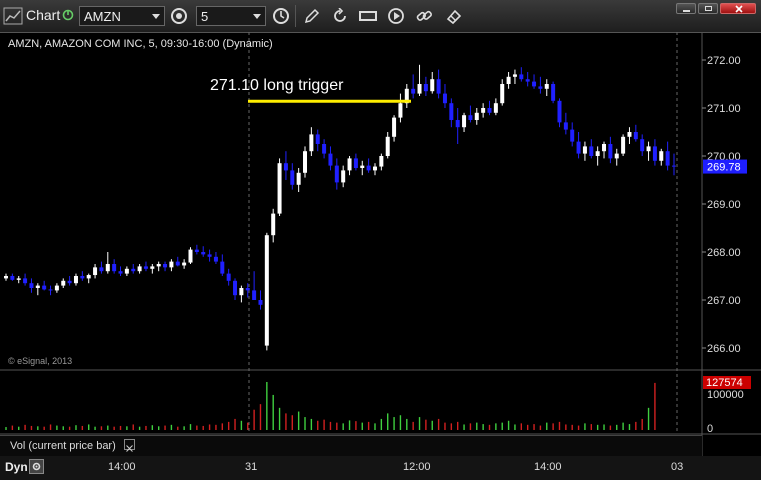 The width and height of the screenshot is (761, 480). Describe the element at coordinates (43, 15) in the screenshot. I see `window-title: Chart` at that location.